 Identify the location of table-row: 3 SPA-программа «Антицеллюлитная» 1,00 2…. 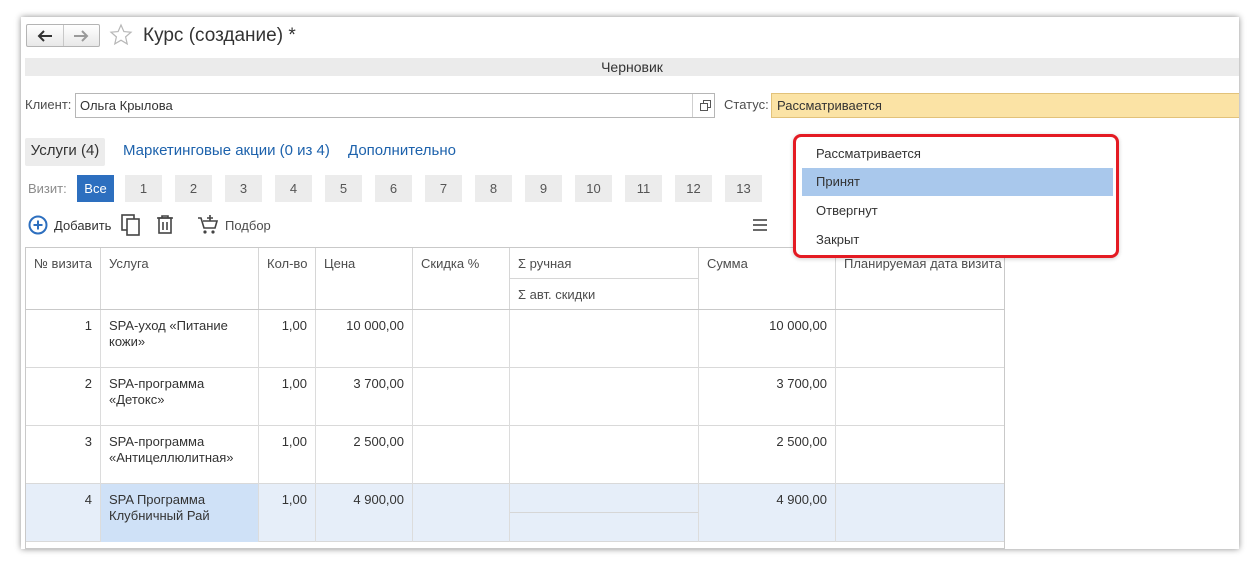
(515, 455).